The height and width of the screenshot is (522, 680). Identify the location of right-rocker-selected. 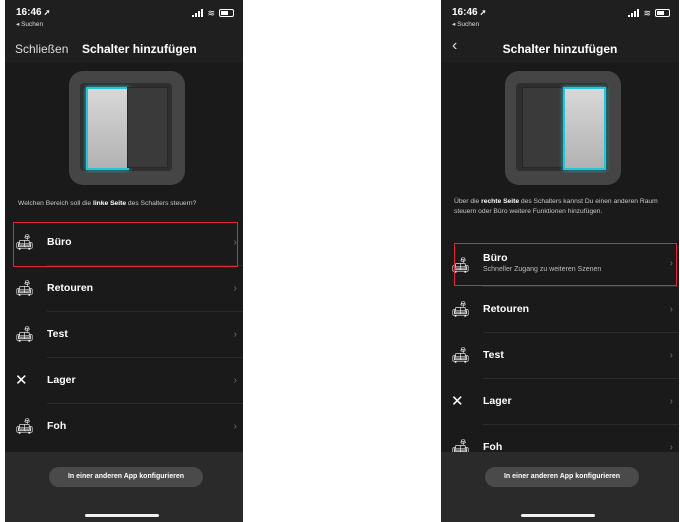
(584, 128).